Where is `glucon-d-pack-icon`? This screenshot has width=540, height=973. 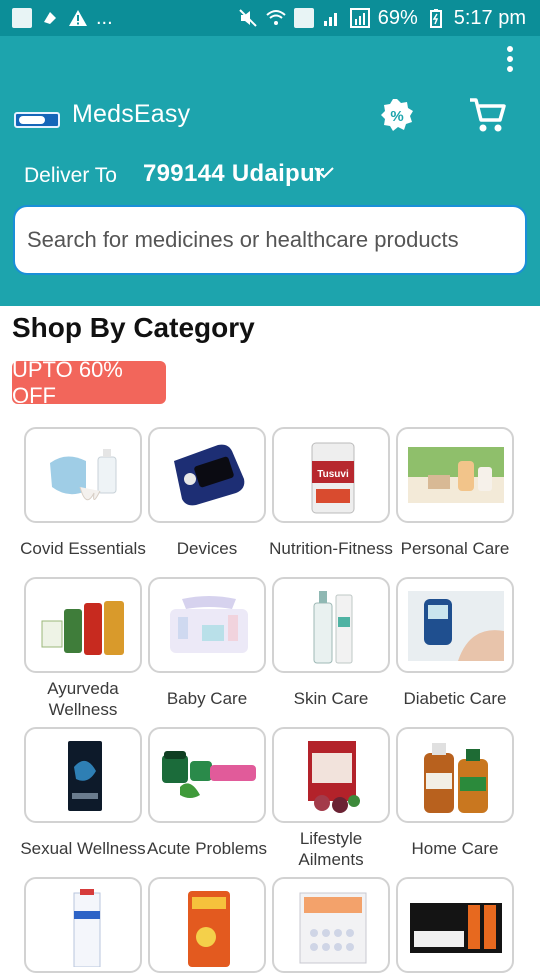
glucon-d-pack-icon is located at coordinates (209, 929).